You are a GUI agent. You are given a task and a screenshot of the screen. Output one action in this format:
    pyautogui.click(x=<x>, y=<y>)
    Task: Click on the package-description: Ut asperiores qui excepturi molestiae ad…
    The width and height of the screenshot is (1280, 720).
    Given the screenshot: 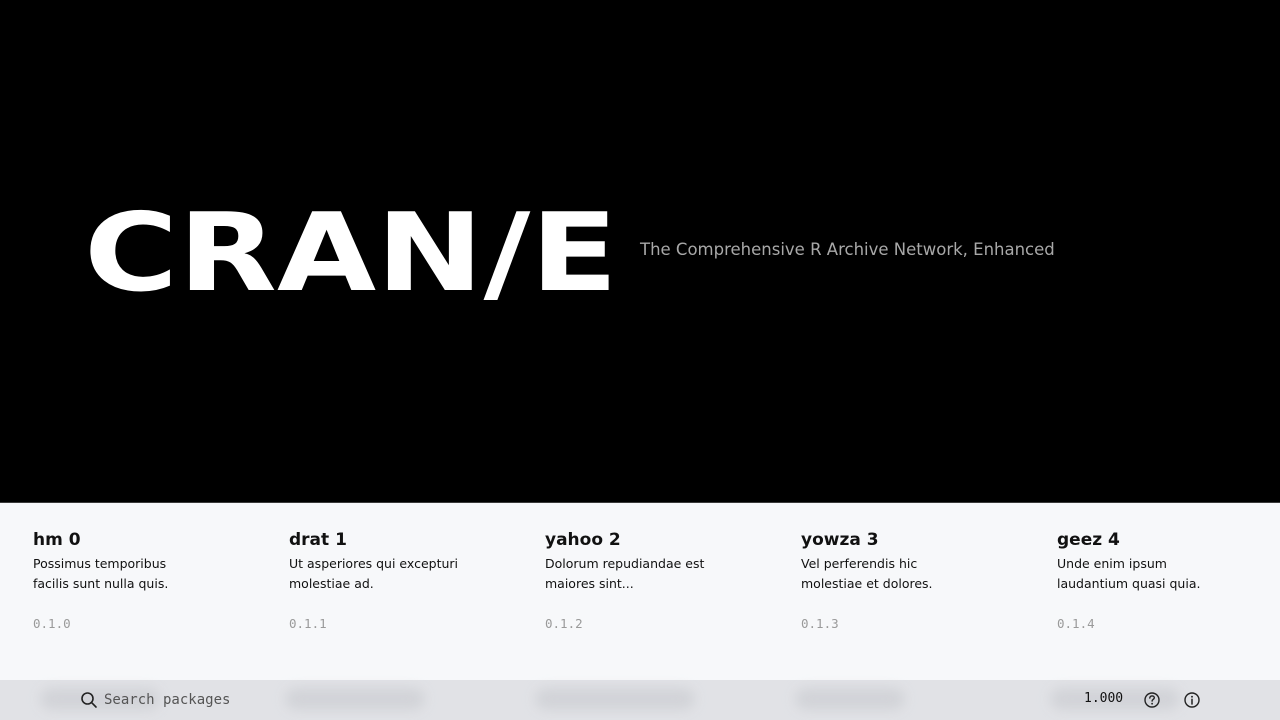 What is the action you would take?
    pyautogui.click(x=374, y=573)
    